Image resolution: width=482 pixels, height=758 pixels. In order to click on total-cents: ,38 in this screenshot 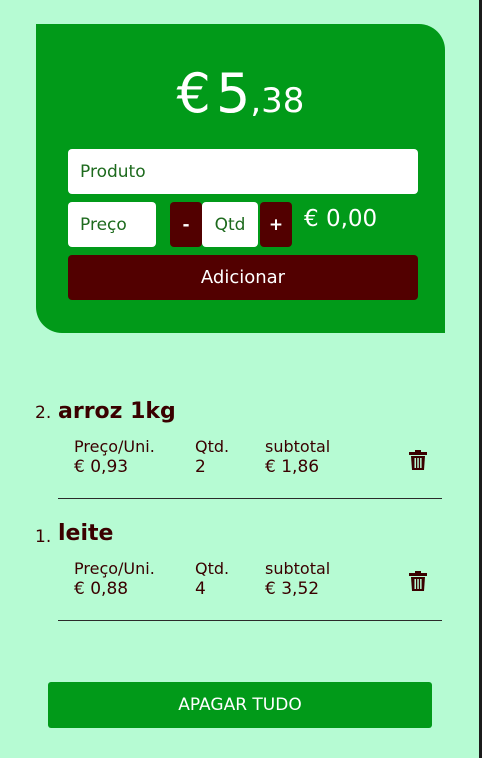, I will do `click(277, 101)`.